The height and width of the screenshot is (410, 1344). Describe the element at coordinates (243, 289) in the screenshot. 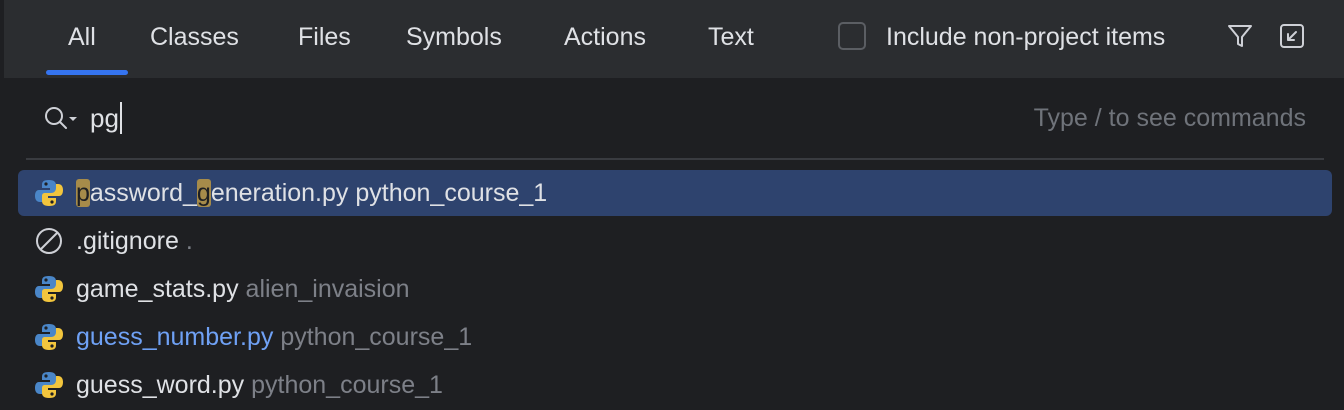

I see `result-text: game_stats.py alien_invaision` at that location.